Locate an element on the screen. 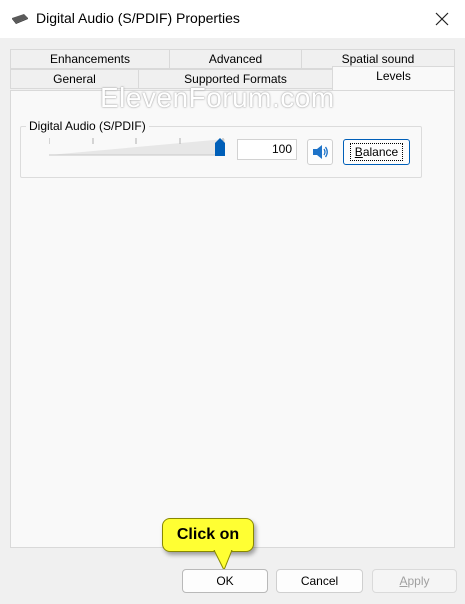  balance-button-label: Balance is located at coordinates (376, 152).